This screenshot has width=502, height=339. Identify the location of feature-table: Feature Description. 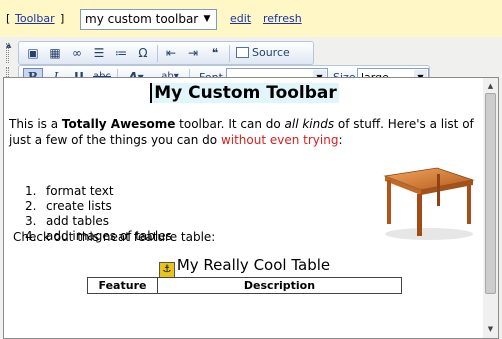
(244, 285).